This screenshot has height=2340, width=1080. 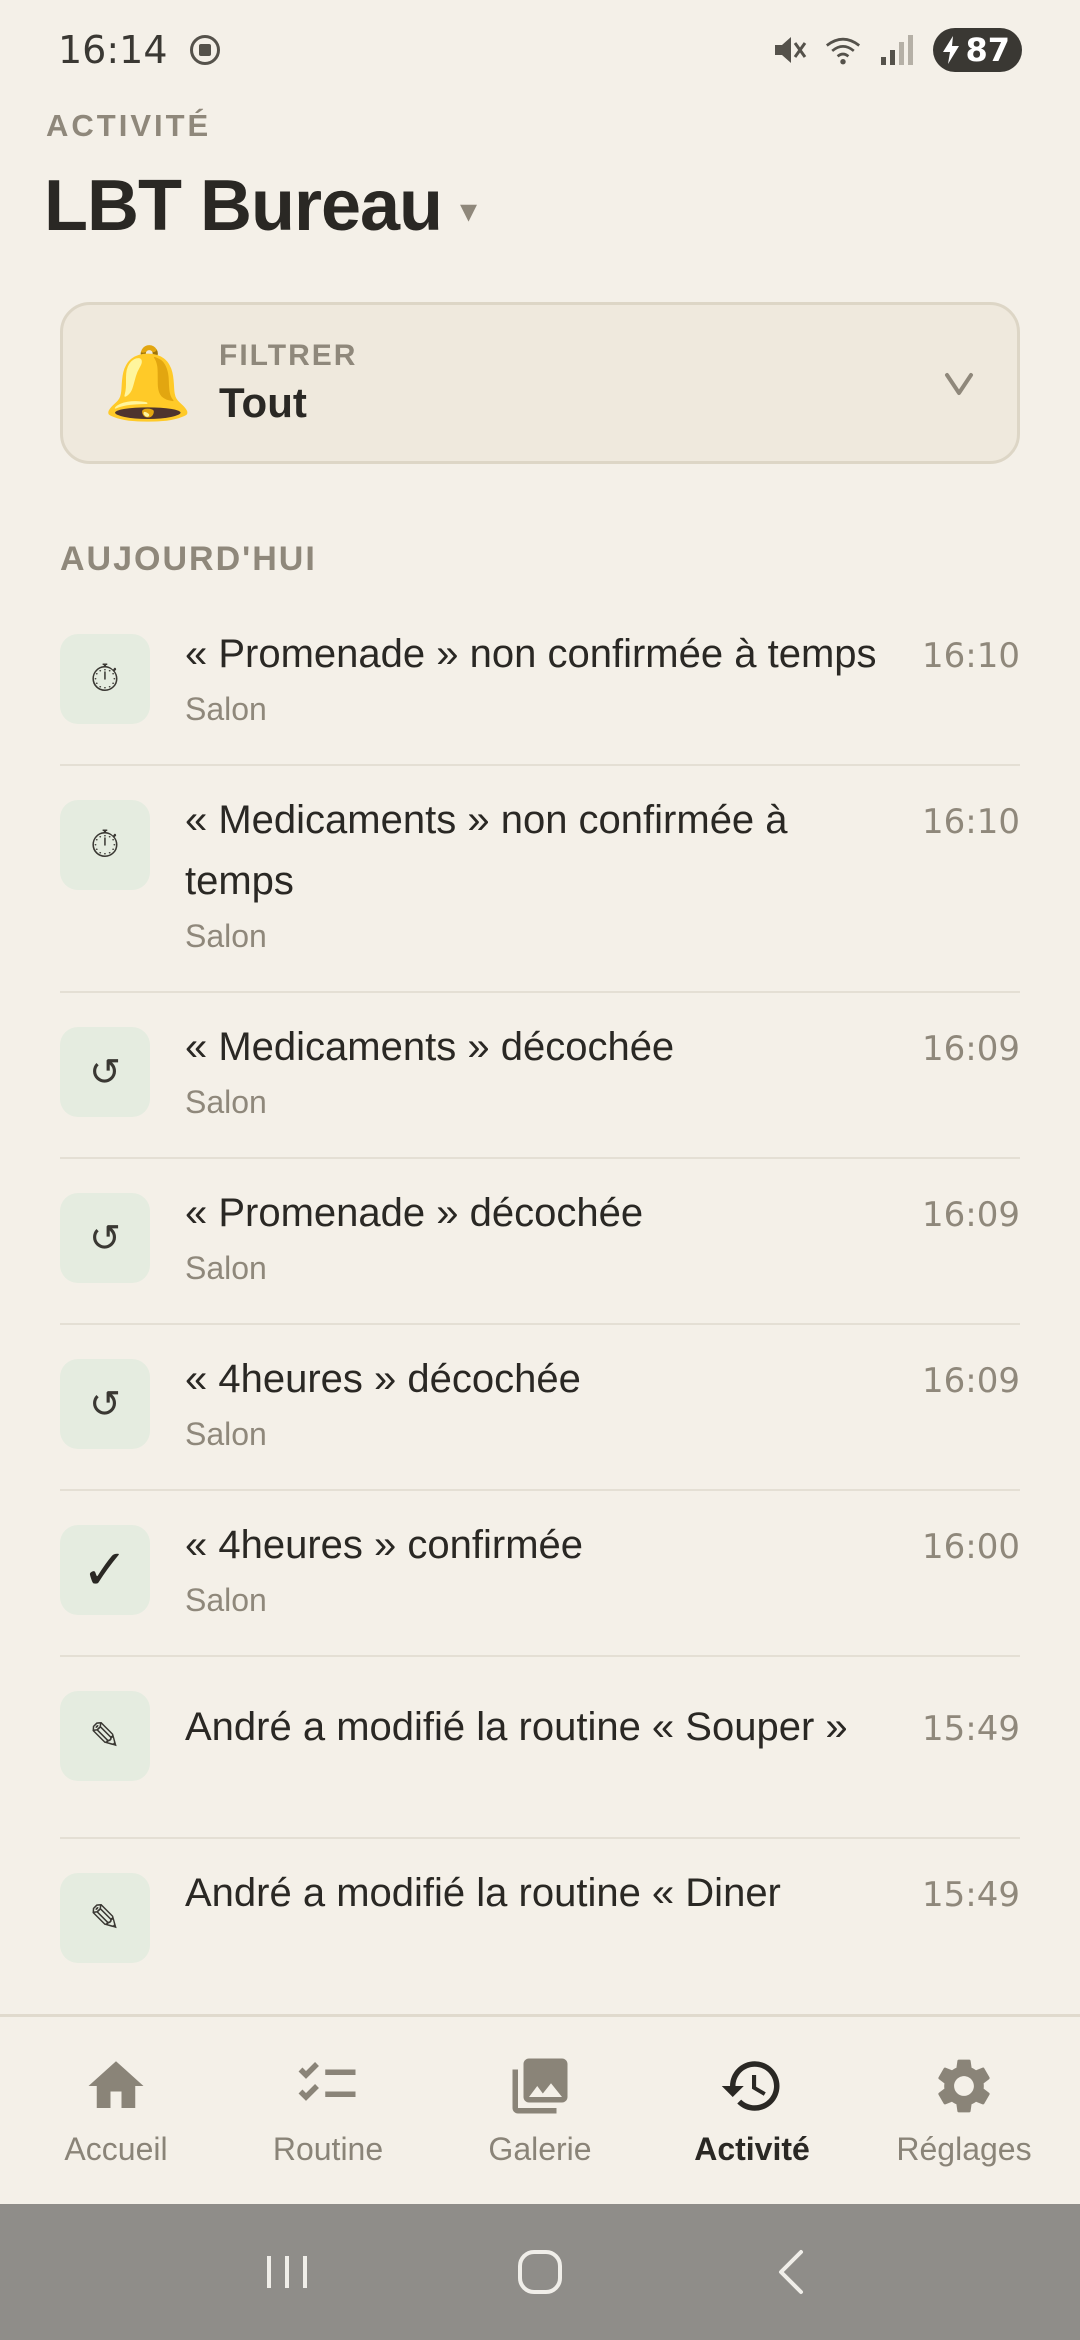 I want to click on home-icon, so click(x=116, y=2084).